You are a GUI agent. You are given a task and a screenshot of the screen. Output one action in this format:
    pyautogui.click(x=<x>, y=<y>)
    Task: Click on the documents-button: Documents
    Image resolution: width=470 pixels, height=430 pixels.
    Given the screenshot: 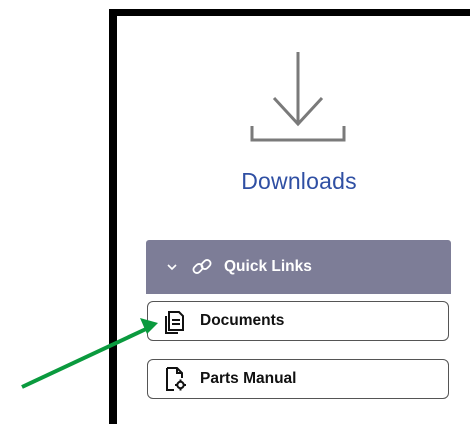 What is the action you would take?
    pyautogui.click(x=298, y=321)
    